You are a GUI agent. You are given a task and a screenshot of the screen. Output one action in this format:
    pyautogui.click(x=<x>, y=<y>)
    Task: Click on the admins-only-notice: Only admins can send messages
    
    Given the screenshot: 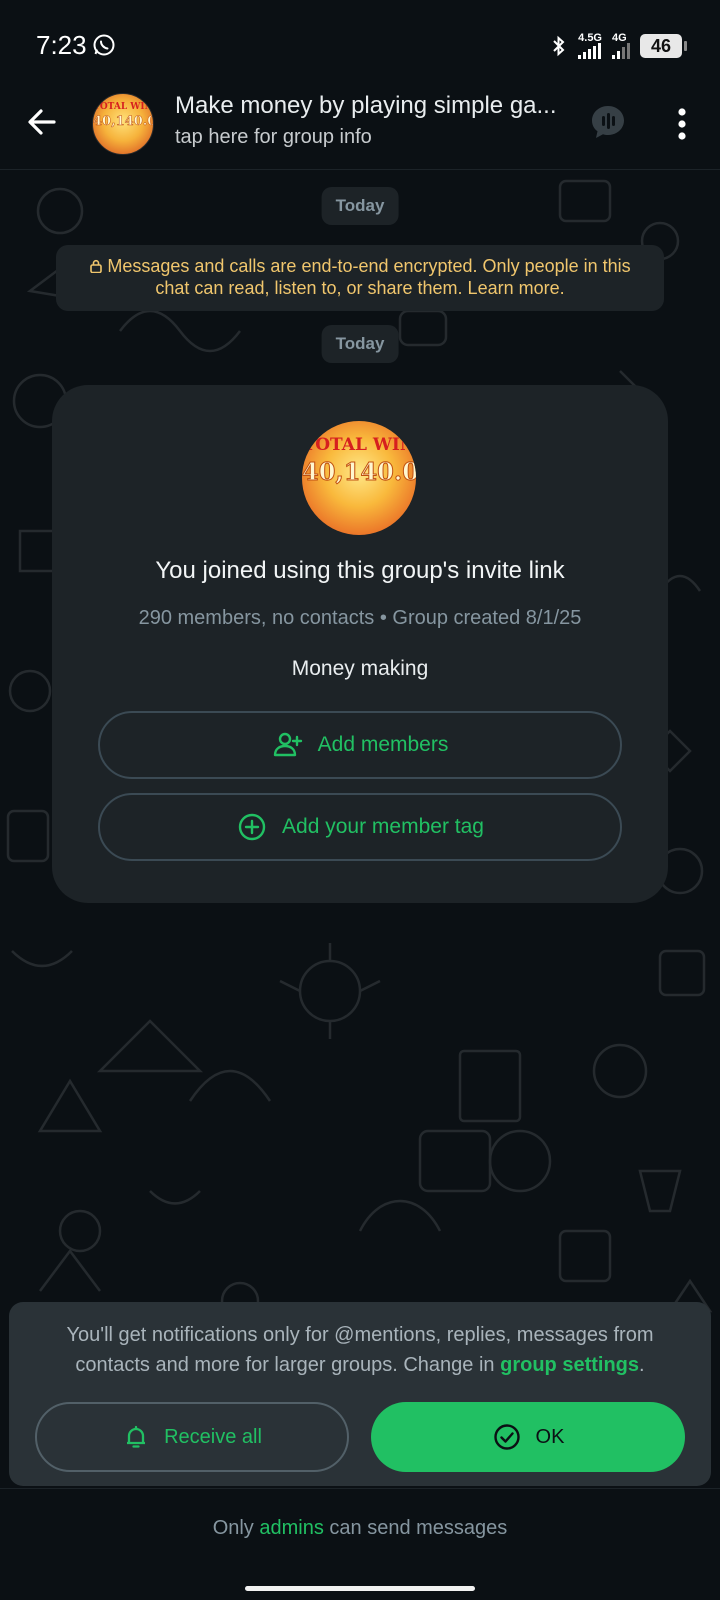 What is the action you would take?
    pyautogui.click(x=360, y=1528)
    